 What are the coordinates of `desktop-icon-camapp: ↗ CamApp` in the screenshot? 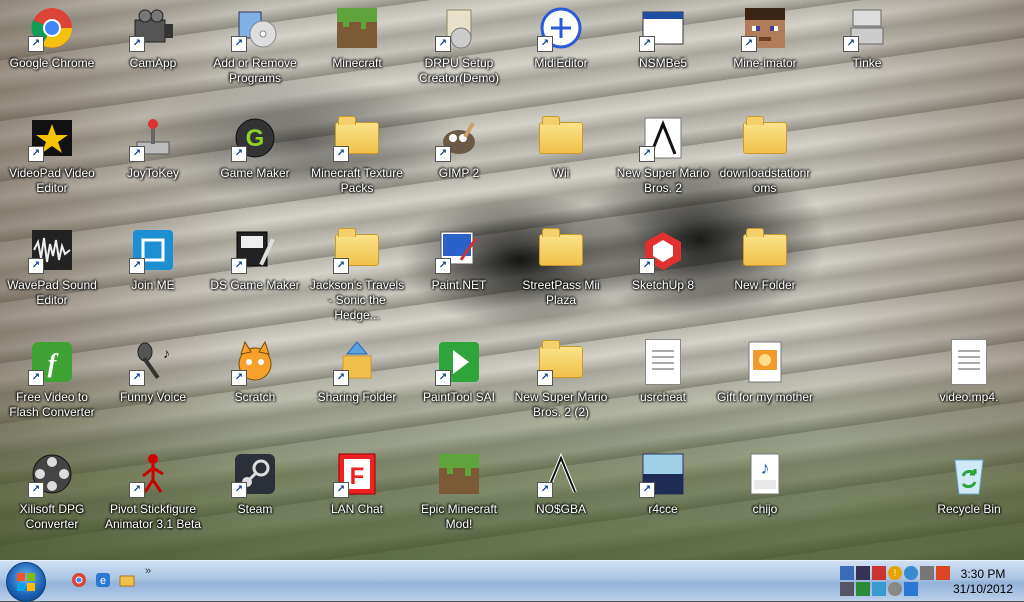 It's located at (153, 36).